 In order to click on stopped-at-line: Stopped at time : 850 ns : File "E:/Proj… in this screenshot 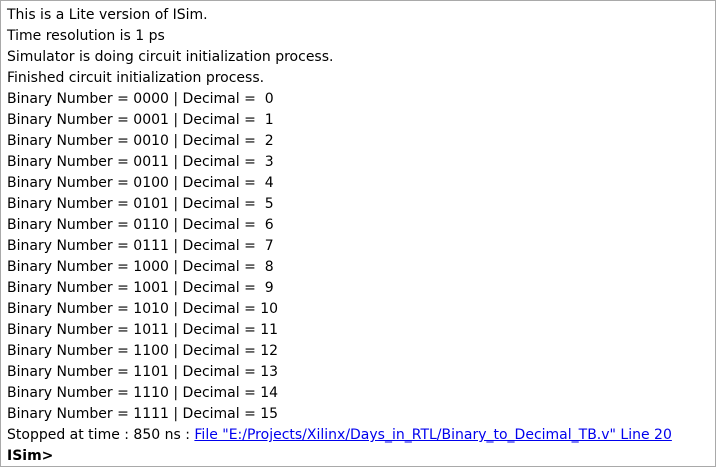, I will do `click(358, 435)`.